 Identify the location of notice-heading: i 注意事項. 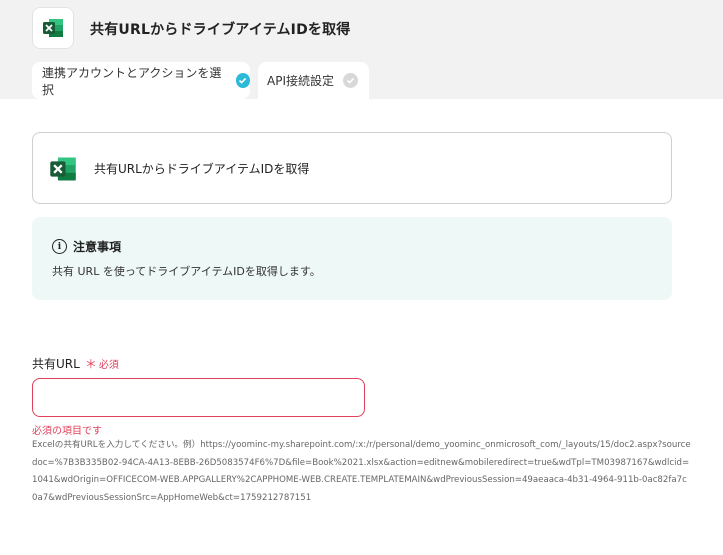
(86, 246).